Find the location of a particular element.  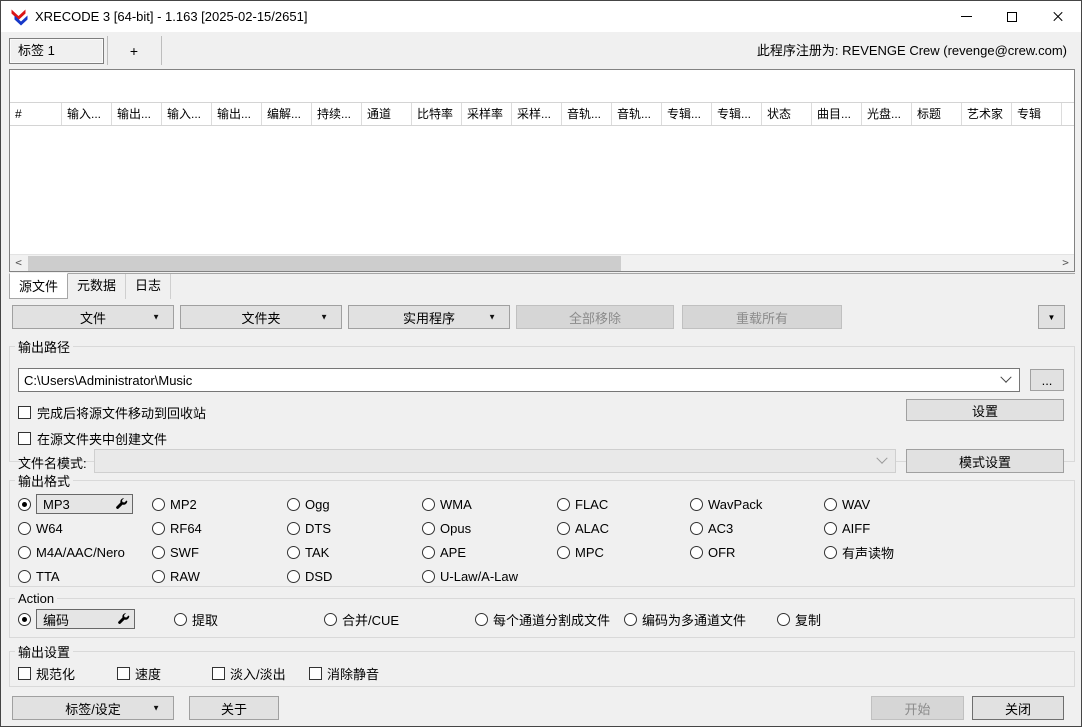

radio-alac is located at coordinates (563, 528).